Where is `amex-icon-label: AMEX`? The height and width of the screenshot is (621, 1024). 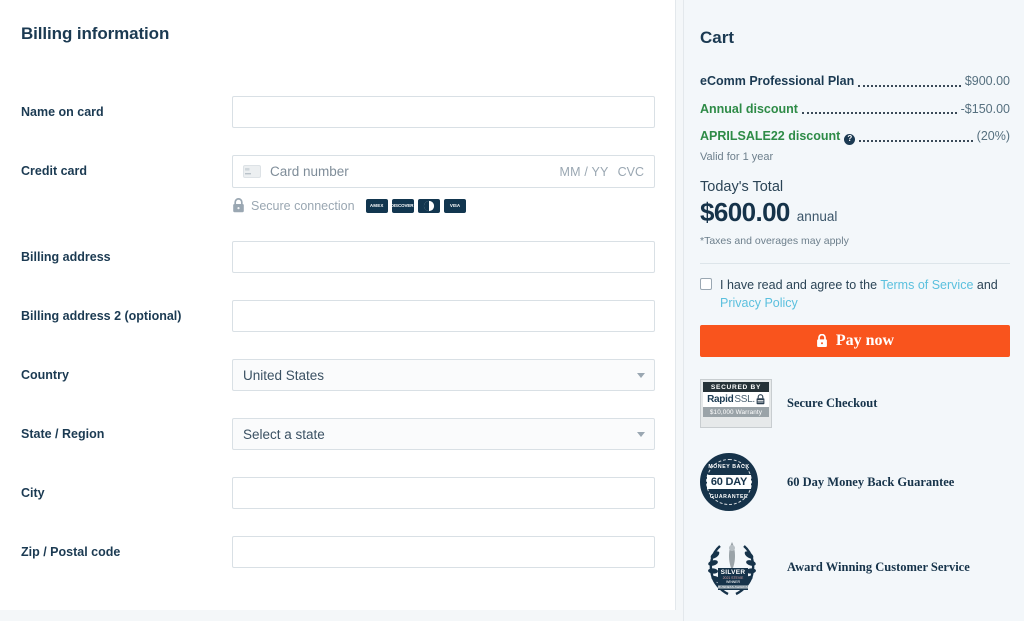 amex-icon-label: AMEX is located at coordinates (376, 205).